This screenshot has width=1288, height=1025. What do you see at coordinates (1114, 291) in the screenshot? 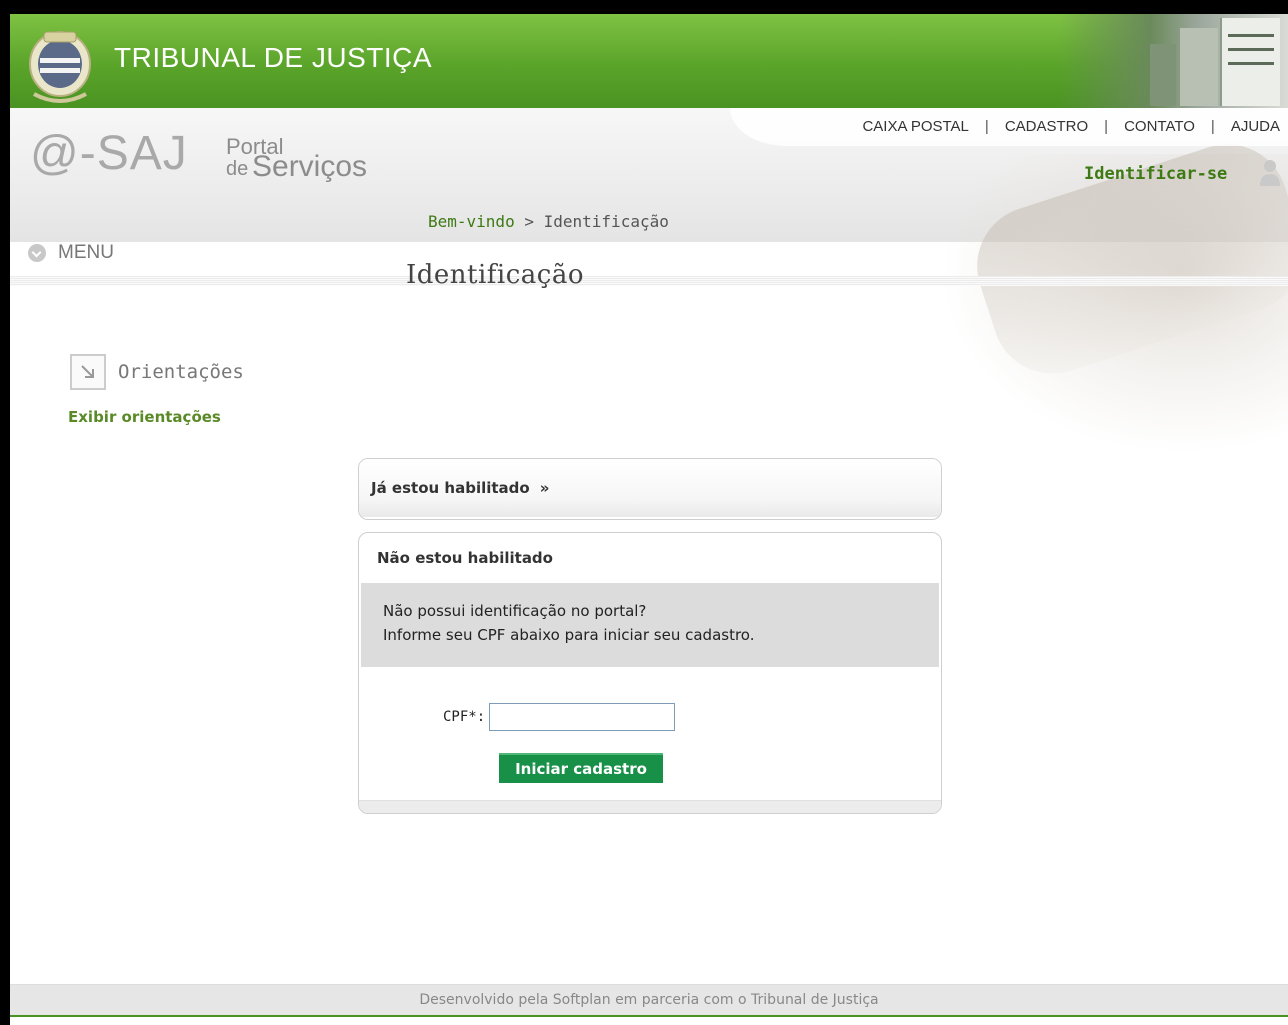
I see `gavel-background-image` at bounding box center [1114, 291].